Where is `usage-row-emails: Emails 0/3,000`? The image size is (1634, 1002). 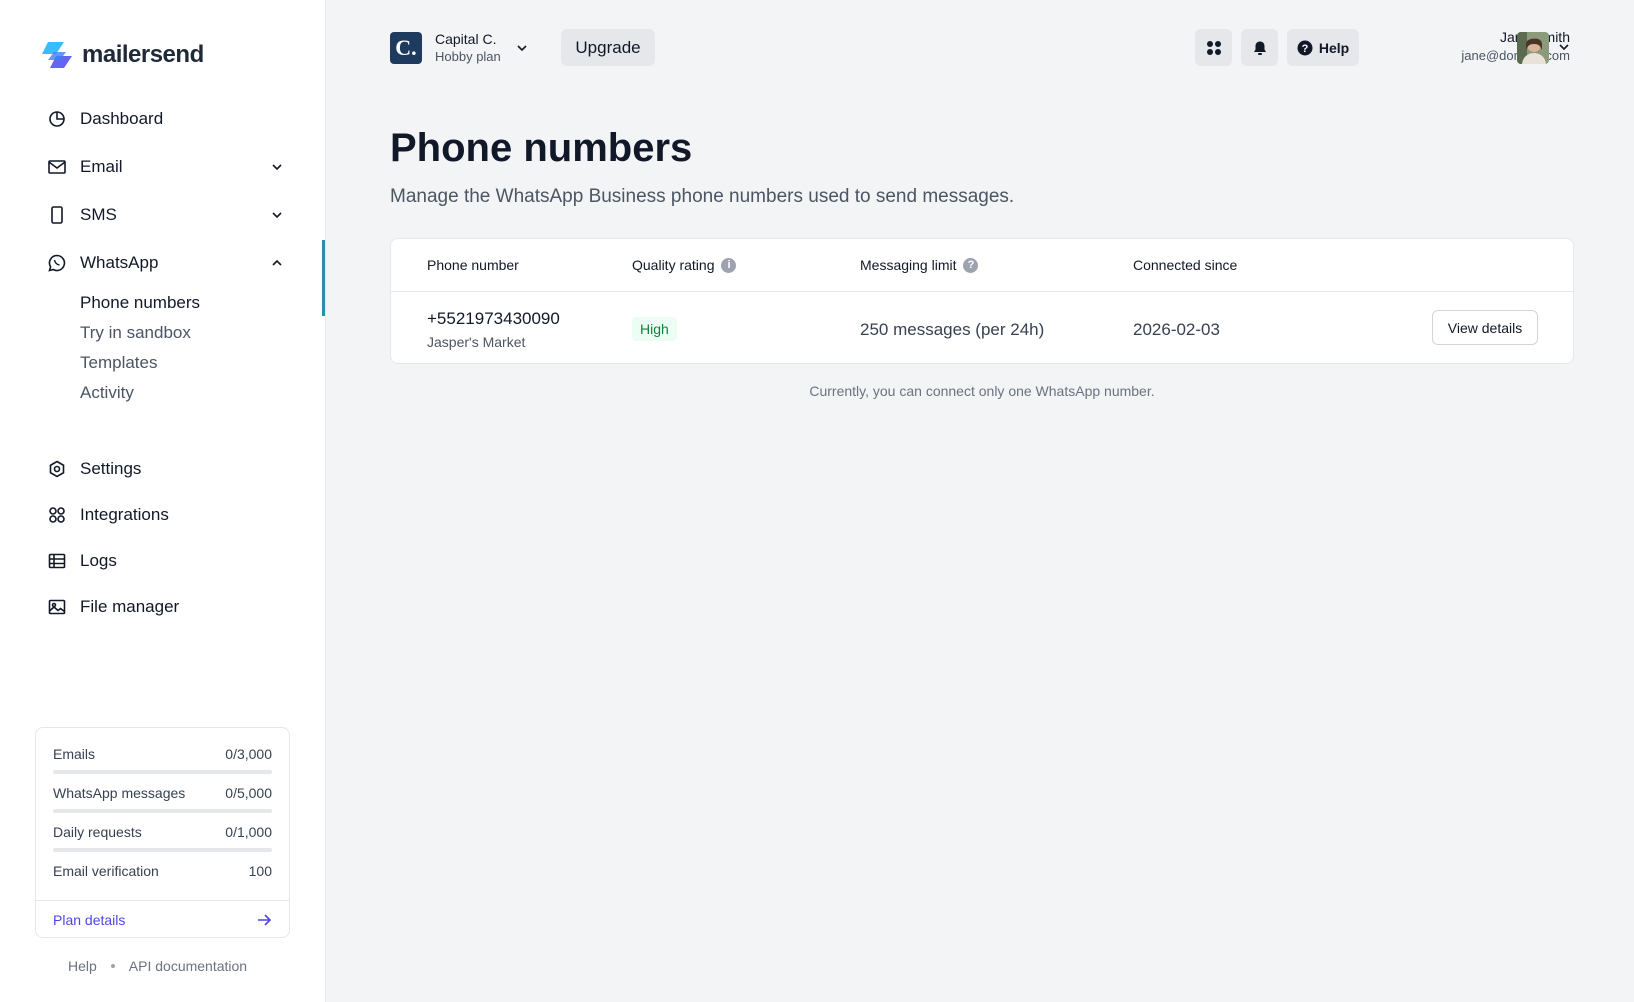 usage-row-emails: Emails 0/3,000 is located at coordinates (162, 754).